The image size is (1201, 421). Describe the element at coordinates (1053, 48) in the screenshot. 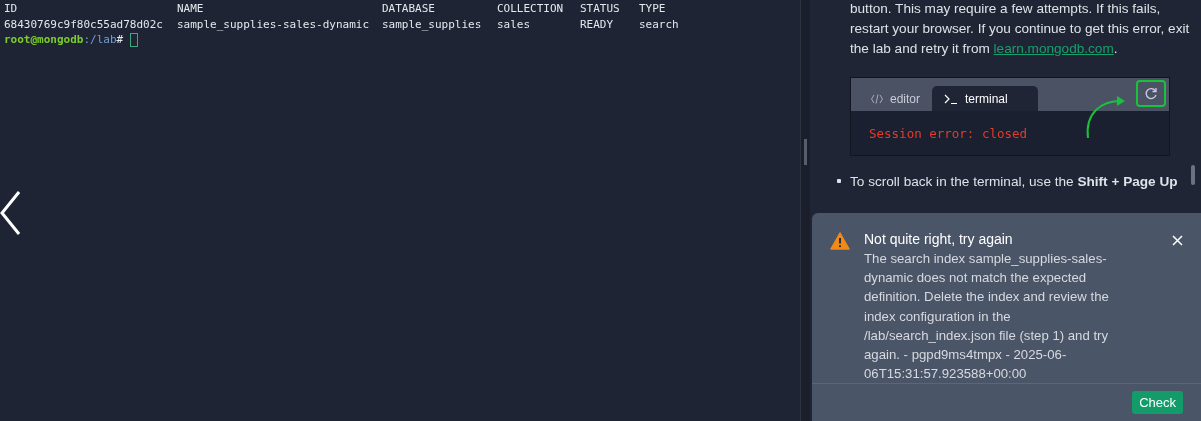

I see `link: learn.mongodb.com` at that location.